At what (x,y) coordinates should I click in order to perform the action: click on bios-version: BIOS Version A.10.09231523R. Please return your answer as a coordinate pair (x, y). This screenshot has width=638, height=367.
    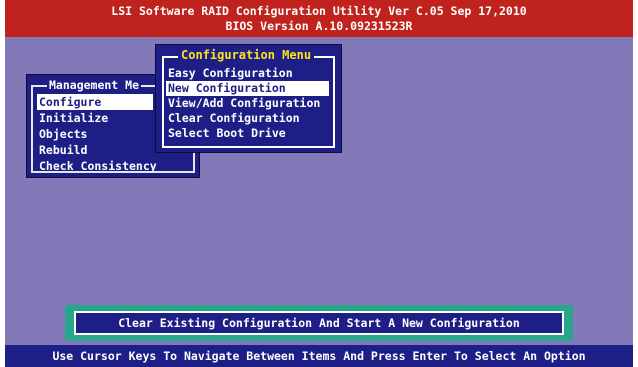
    Looking at the image, I should click on (319, 26).